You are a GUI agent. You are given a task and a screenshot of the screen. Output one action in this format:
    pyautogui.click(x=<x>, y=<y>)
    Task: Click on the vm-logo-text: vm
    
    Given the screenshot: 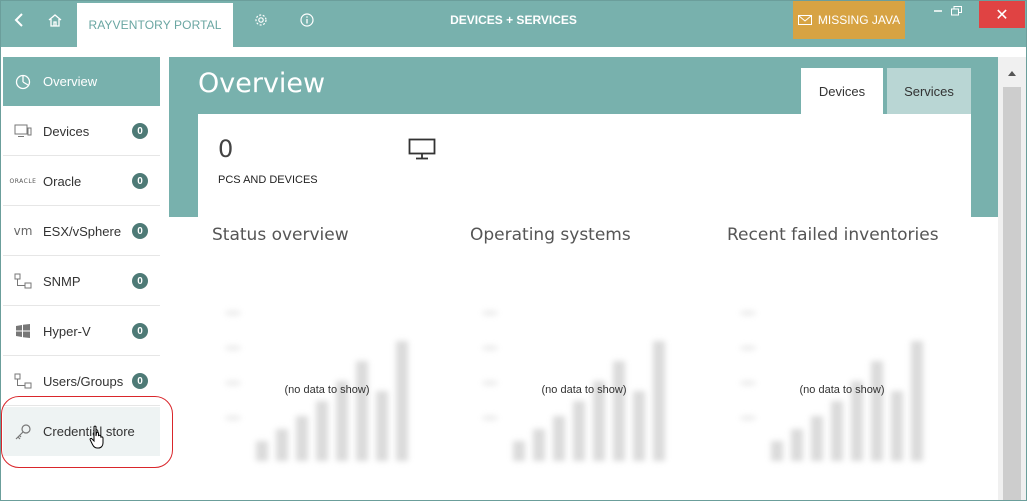 What is the action you would take?
    pyautogui.click(x=23, y=231)
    